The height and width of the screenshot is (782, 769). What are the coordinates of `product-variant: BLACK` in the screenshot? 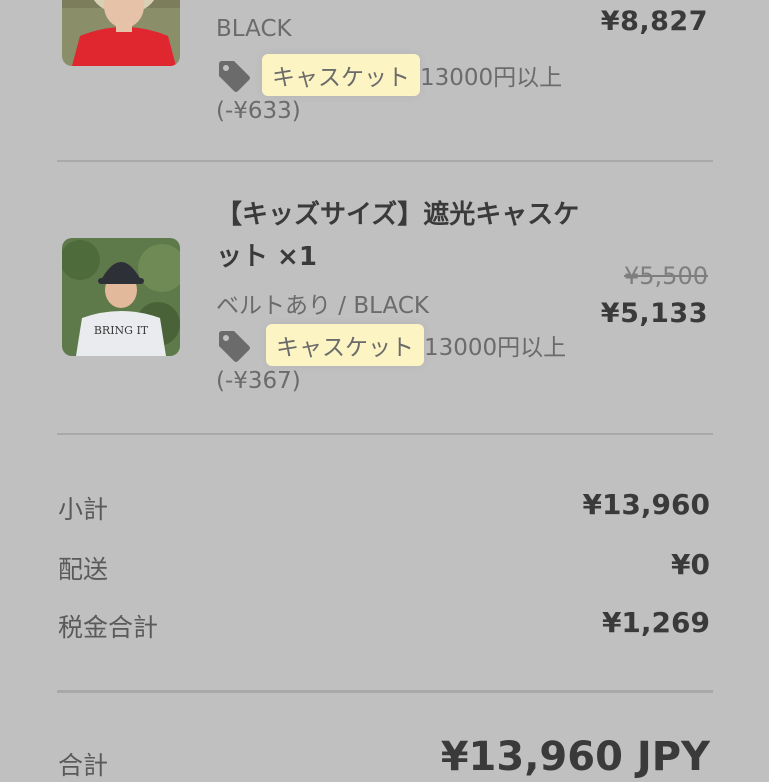 It's located at (254, 29).